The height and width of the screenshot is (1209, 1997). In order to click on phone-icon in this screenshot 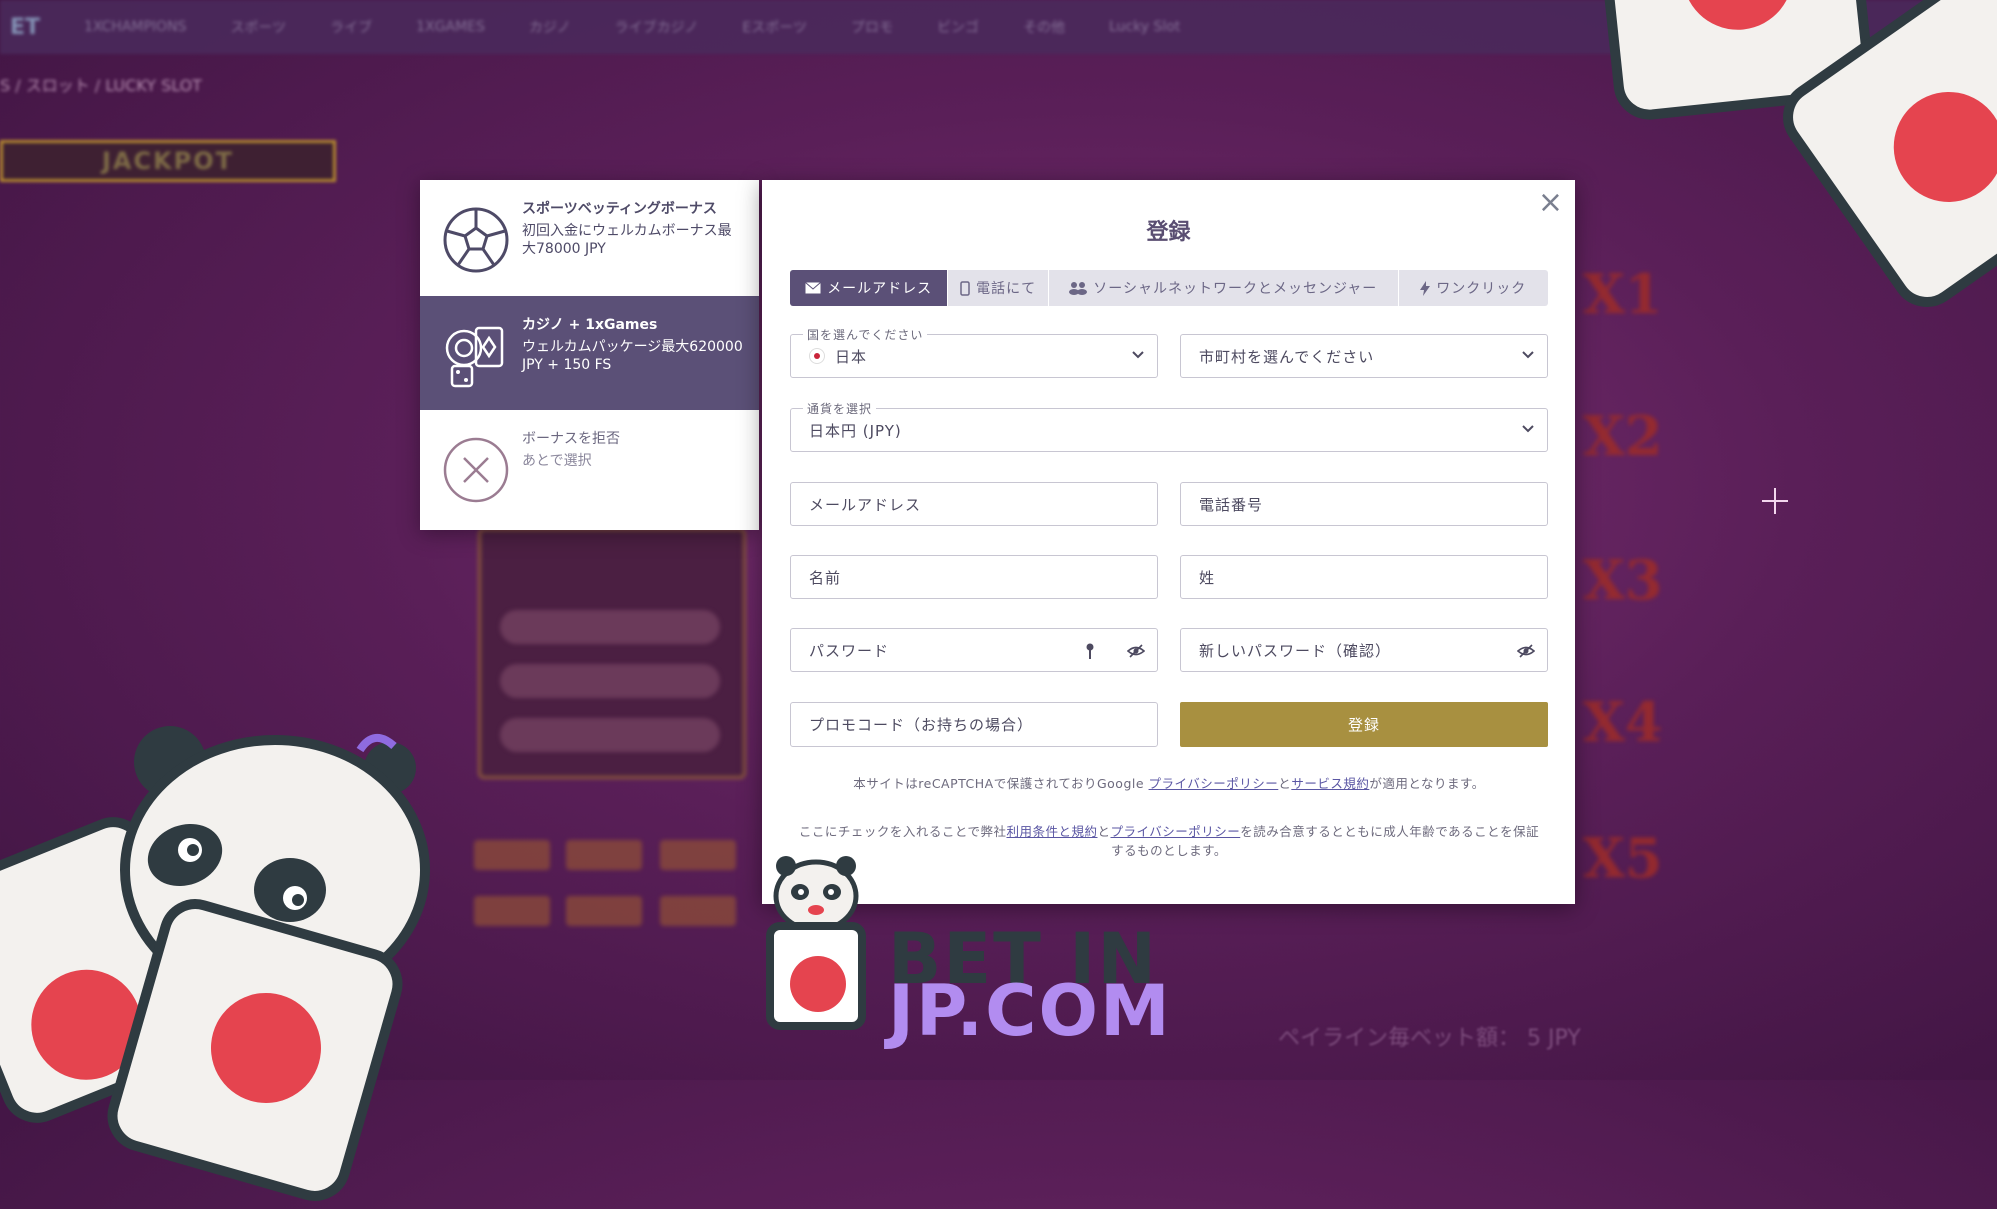, I will do `click(965, 288)`.